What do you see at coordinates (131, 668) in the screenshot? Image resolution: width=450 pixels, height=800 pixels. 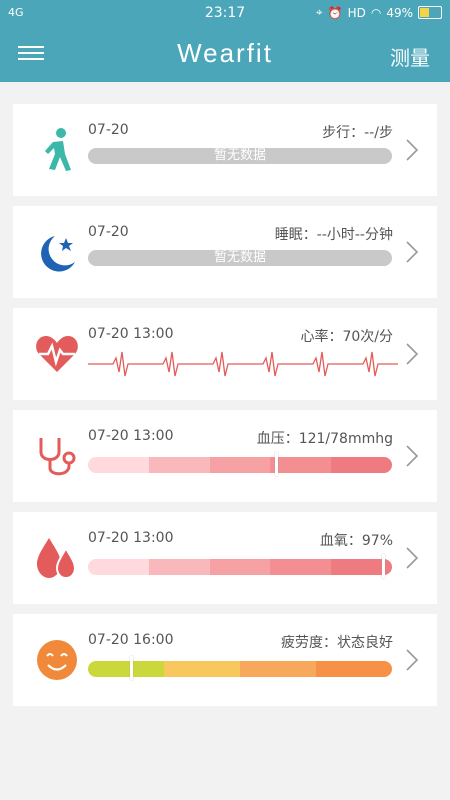 I see `fatigue-level-marker` at bounding box center [131, 668].